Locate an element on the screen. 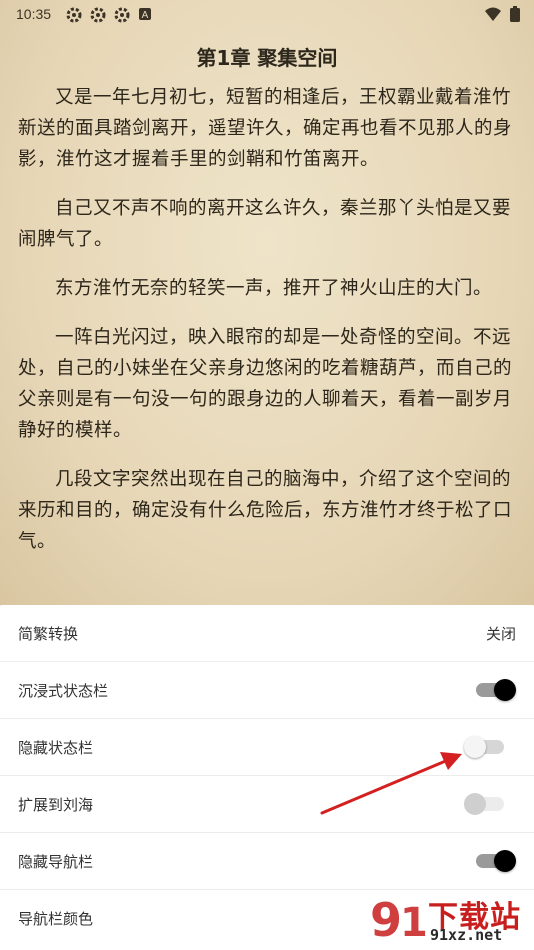 Image resolution: width=534 pixels, height=950 pixels. a-badge-icon: A is located at coordinates (146, 15).